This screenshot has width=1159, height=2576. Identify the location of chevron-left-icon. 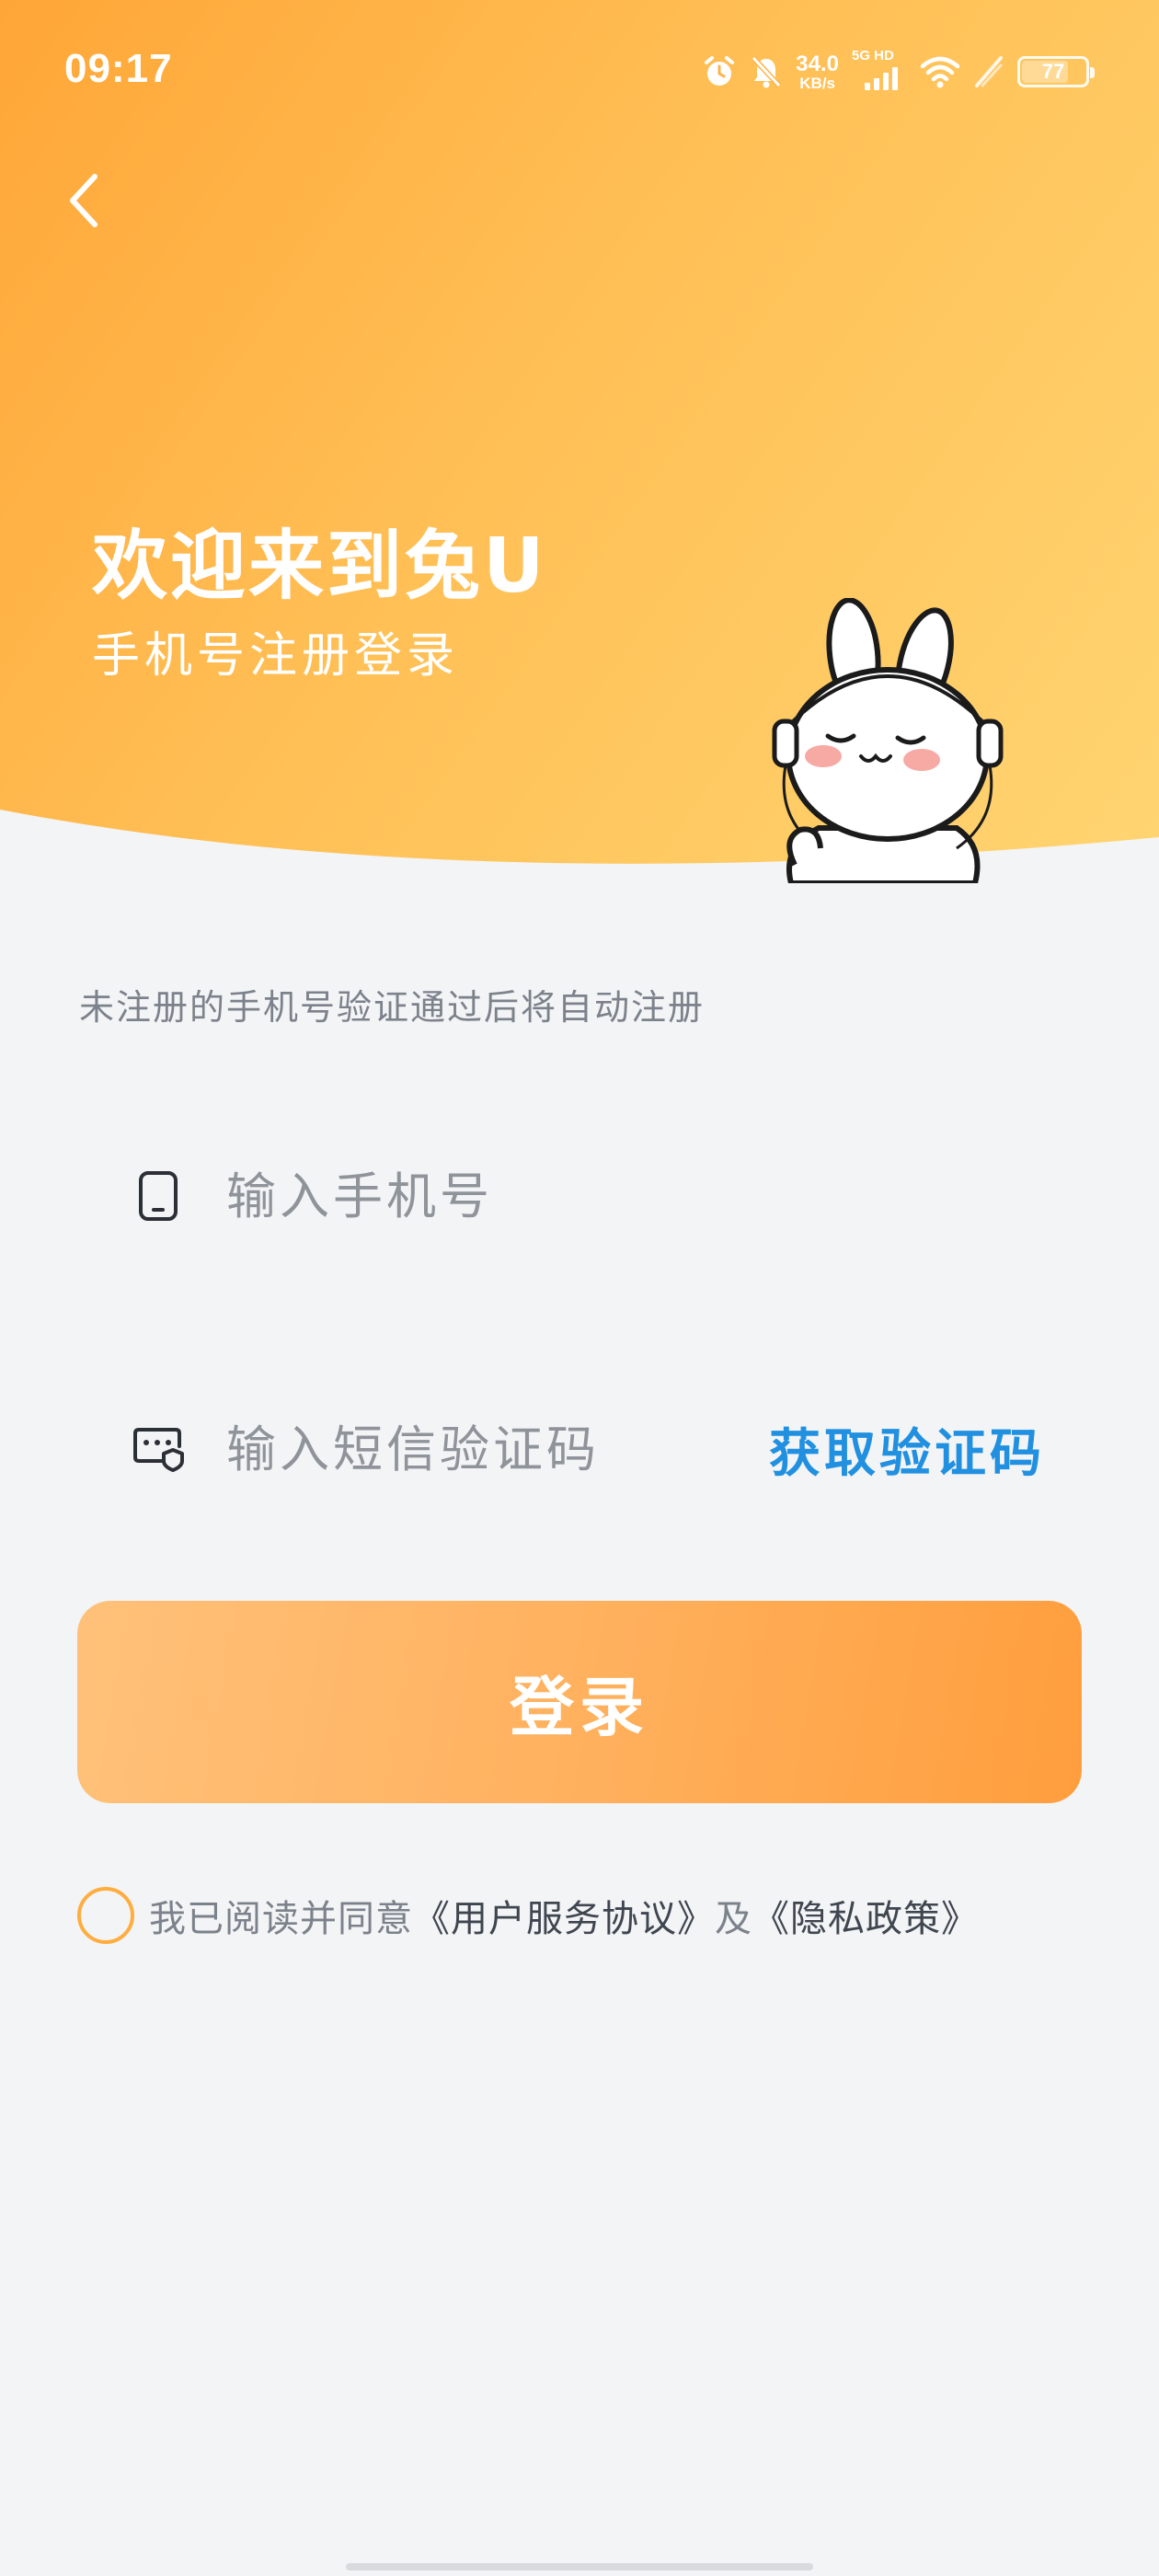
(84, 200).